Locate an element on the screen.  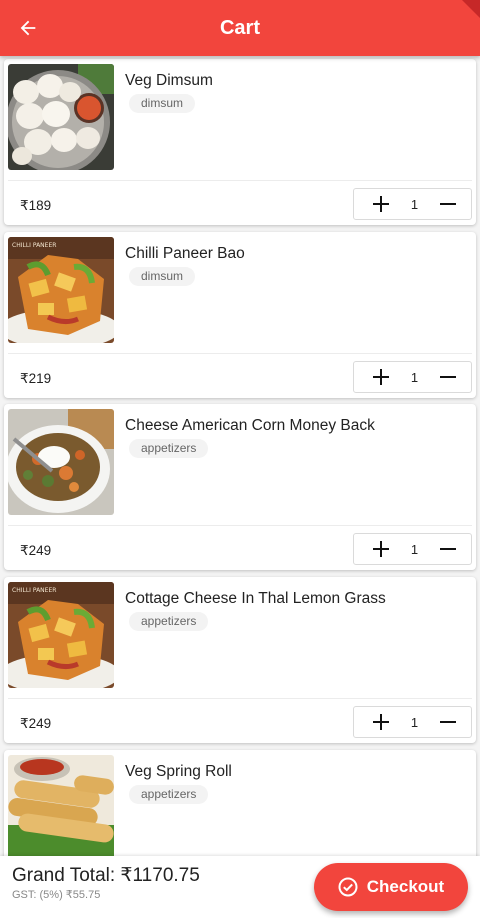
arrow-left-icon is located at coordinates (28, 28).